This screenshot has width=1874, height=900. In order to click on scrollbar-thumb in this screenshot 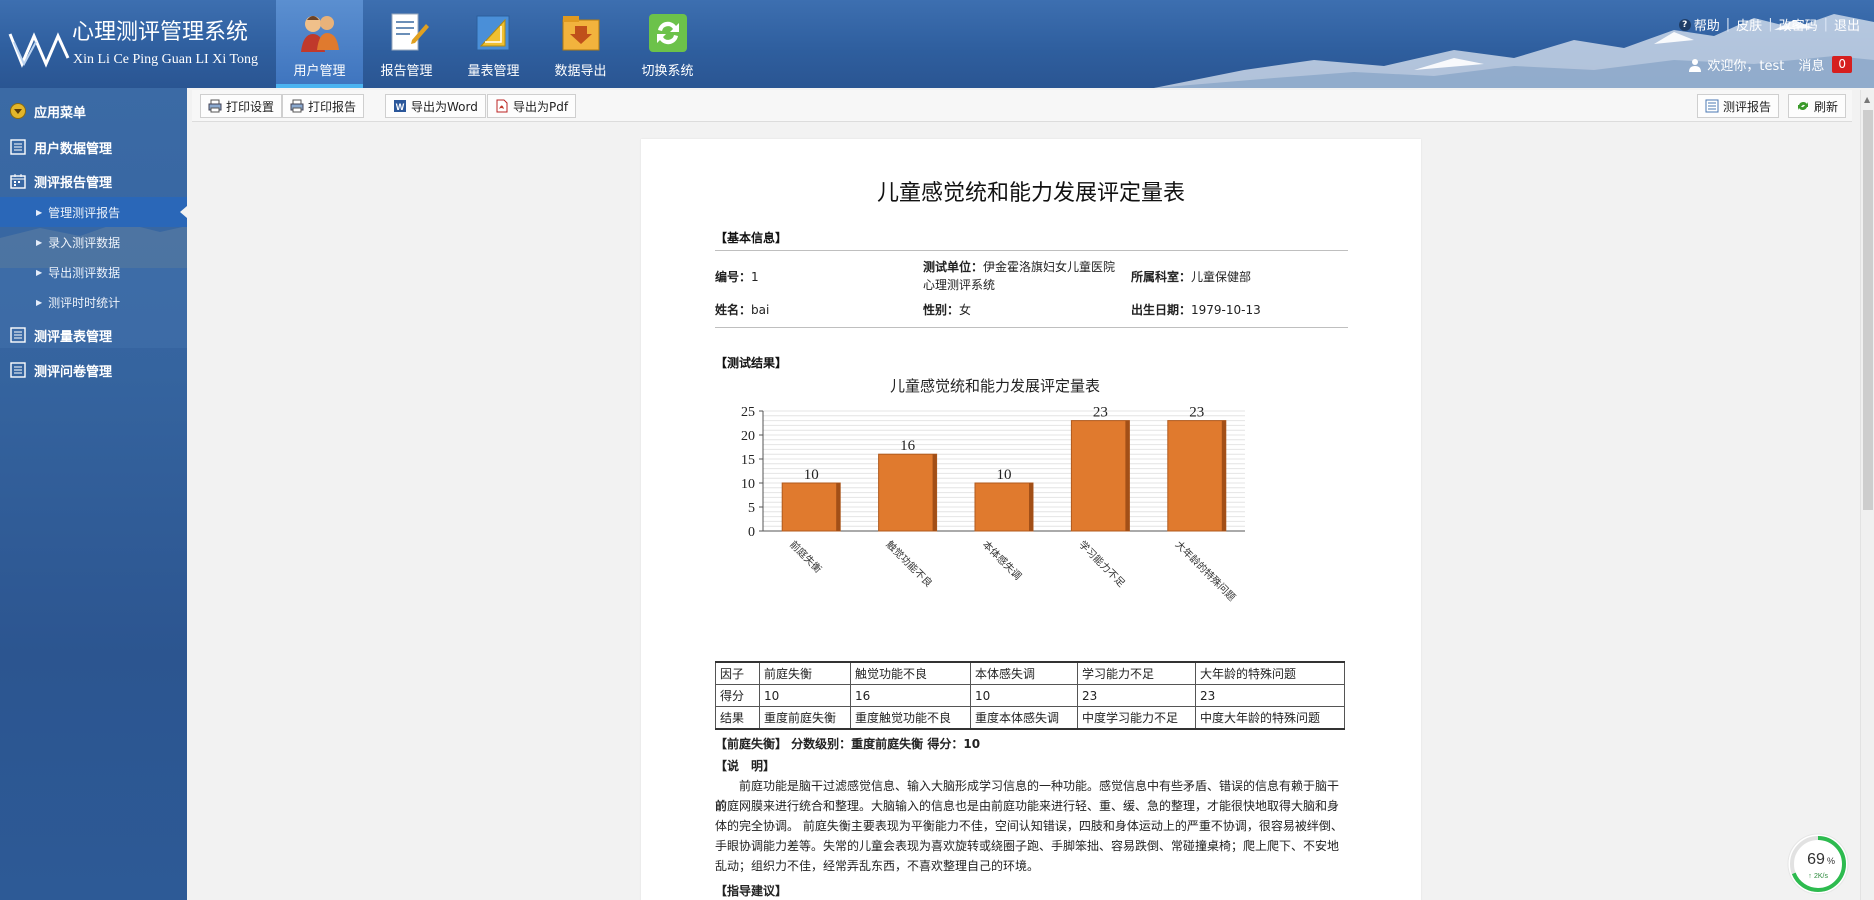, I will do `click(1868, 310)`.